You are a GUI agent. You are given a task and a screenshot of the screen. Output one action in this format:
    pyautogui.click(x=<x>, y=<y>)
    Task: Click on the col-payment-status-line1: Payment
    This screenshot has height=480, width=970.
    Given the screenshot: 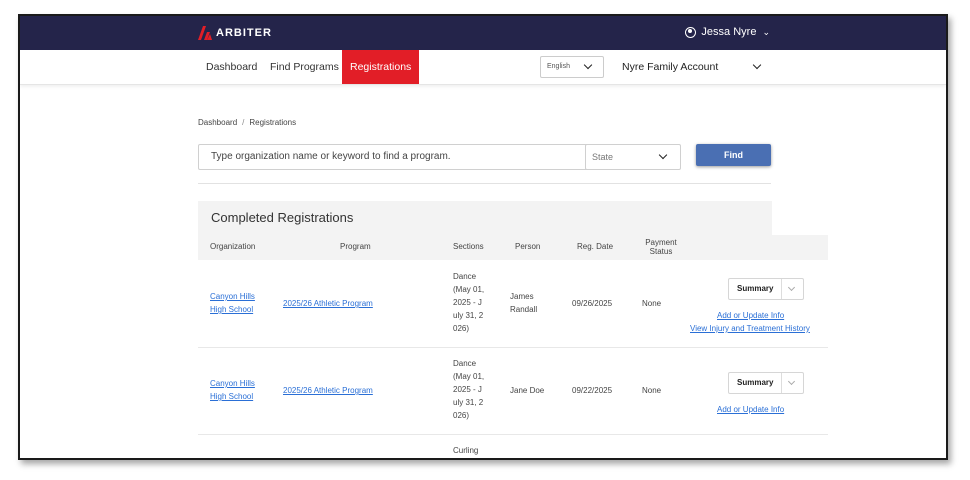 What is the action you would take?
    pyautogui.click(x=661, y=242)
    